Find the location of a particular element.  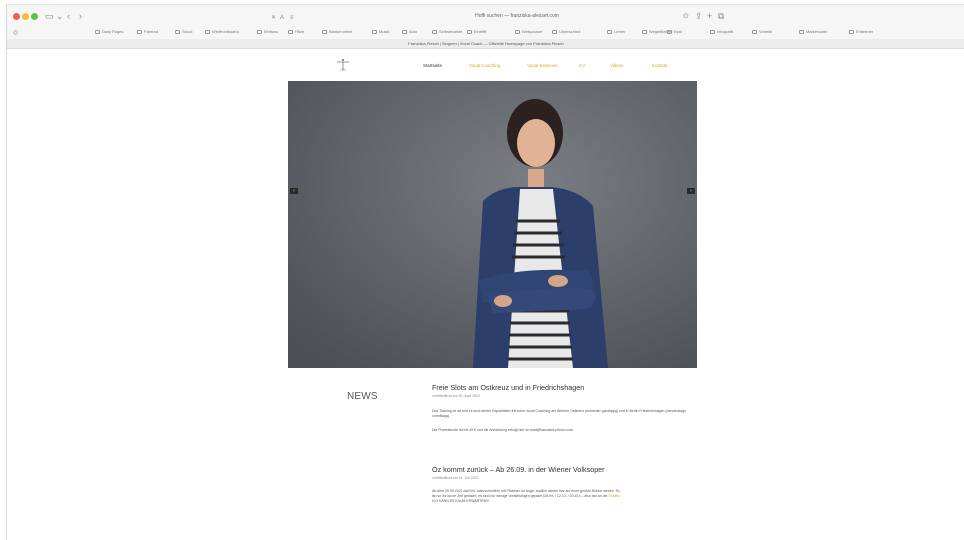

nav-vocal-coaching: Vocal Coaching is located at coordinates (484, 65).